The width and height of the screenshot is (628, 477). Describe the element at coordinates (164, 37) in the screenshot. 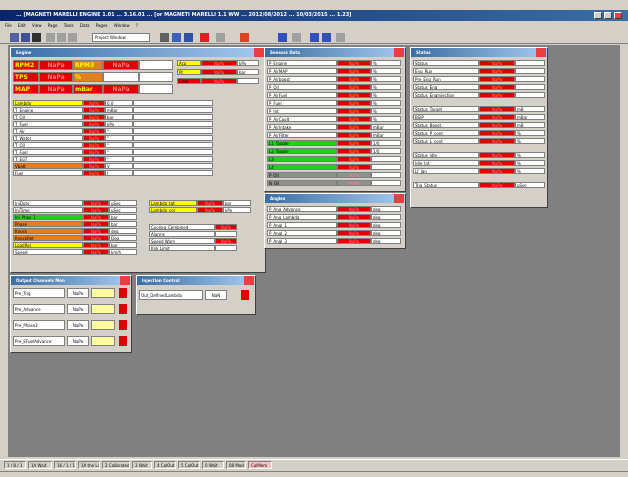

I see `chart-icon` at that location.